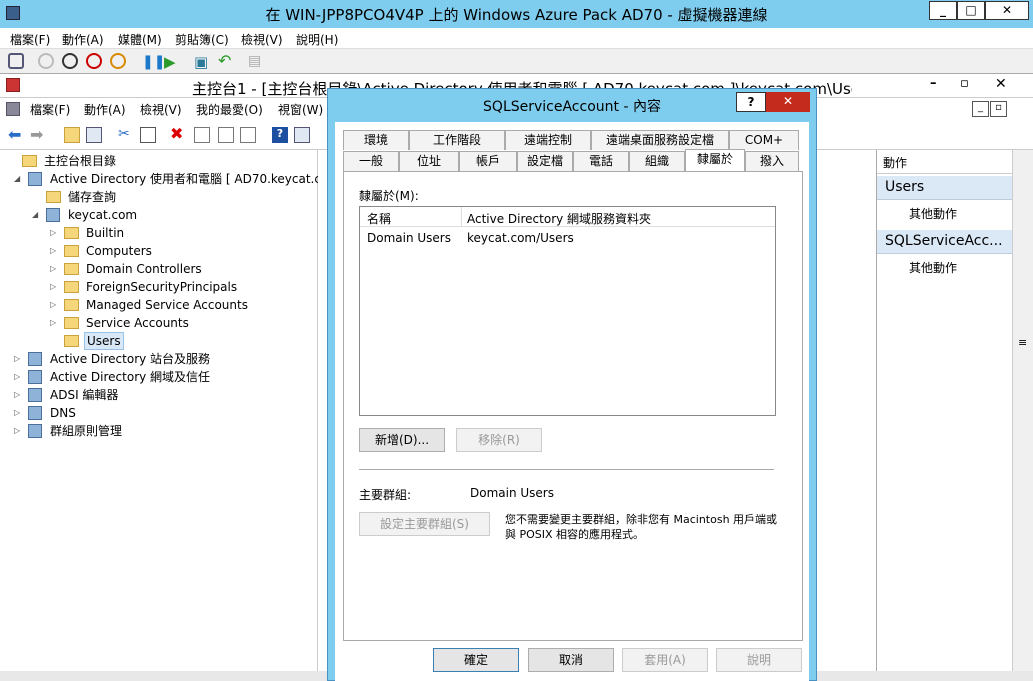  Describe the element at coordinates (254, 61) in the screenshot. I see `enhanced-session-icon: ▤` at that location.